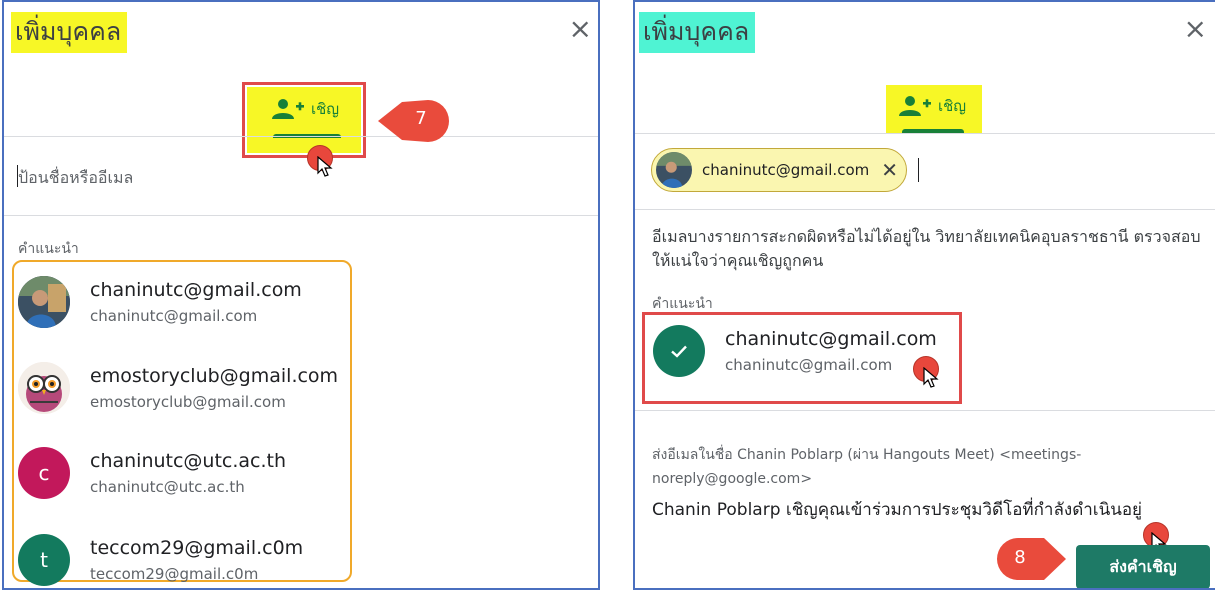 The image size is (1215, 592). I want to click on mouse-pointer-icon, so click(931, 377).